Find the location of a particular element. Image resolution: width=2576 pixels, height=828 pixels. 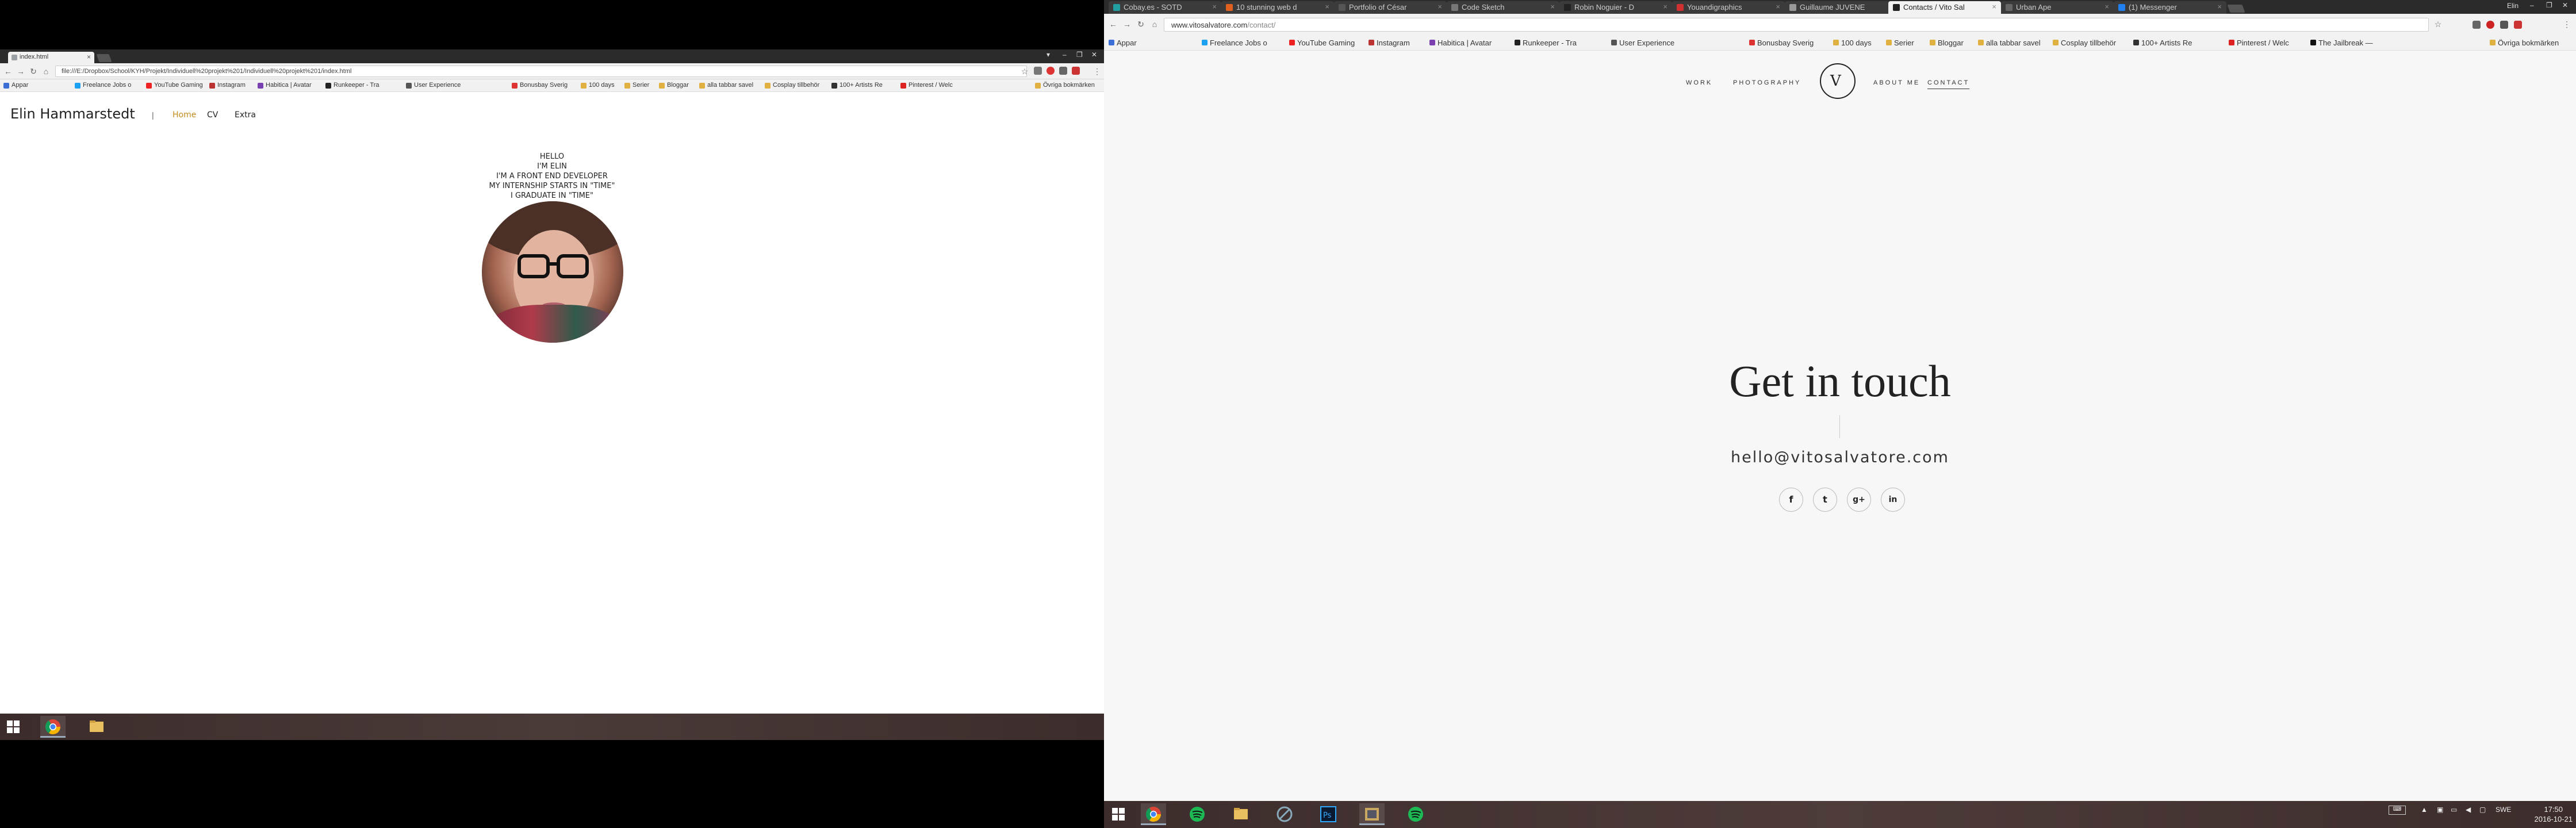

bookmark-item: Bloggar is located at coordinates (674, 85).